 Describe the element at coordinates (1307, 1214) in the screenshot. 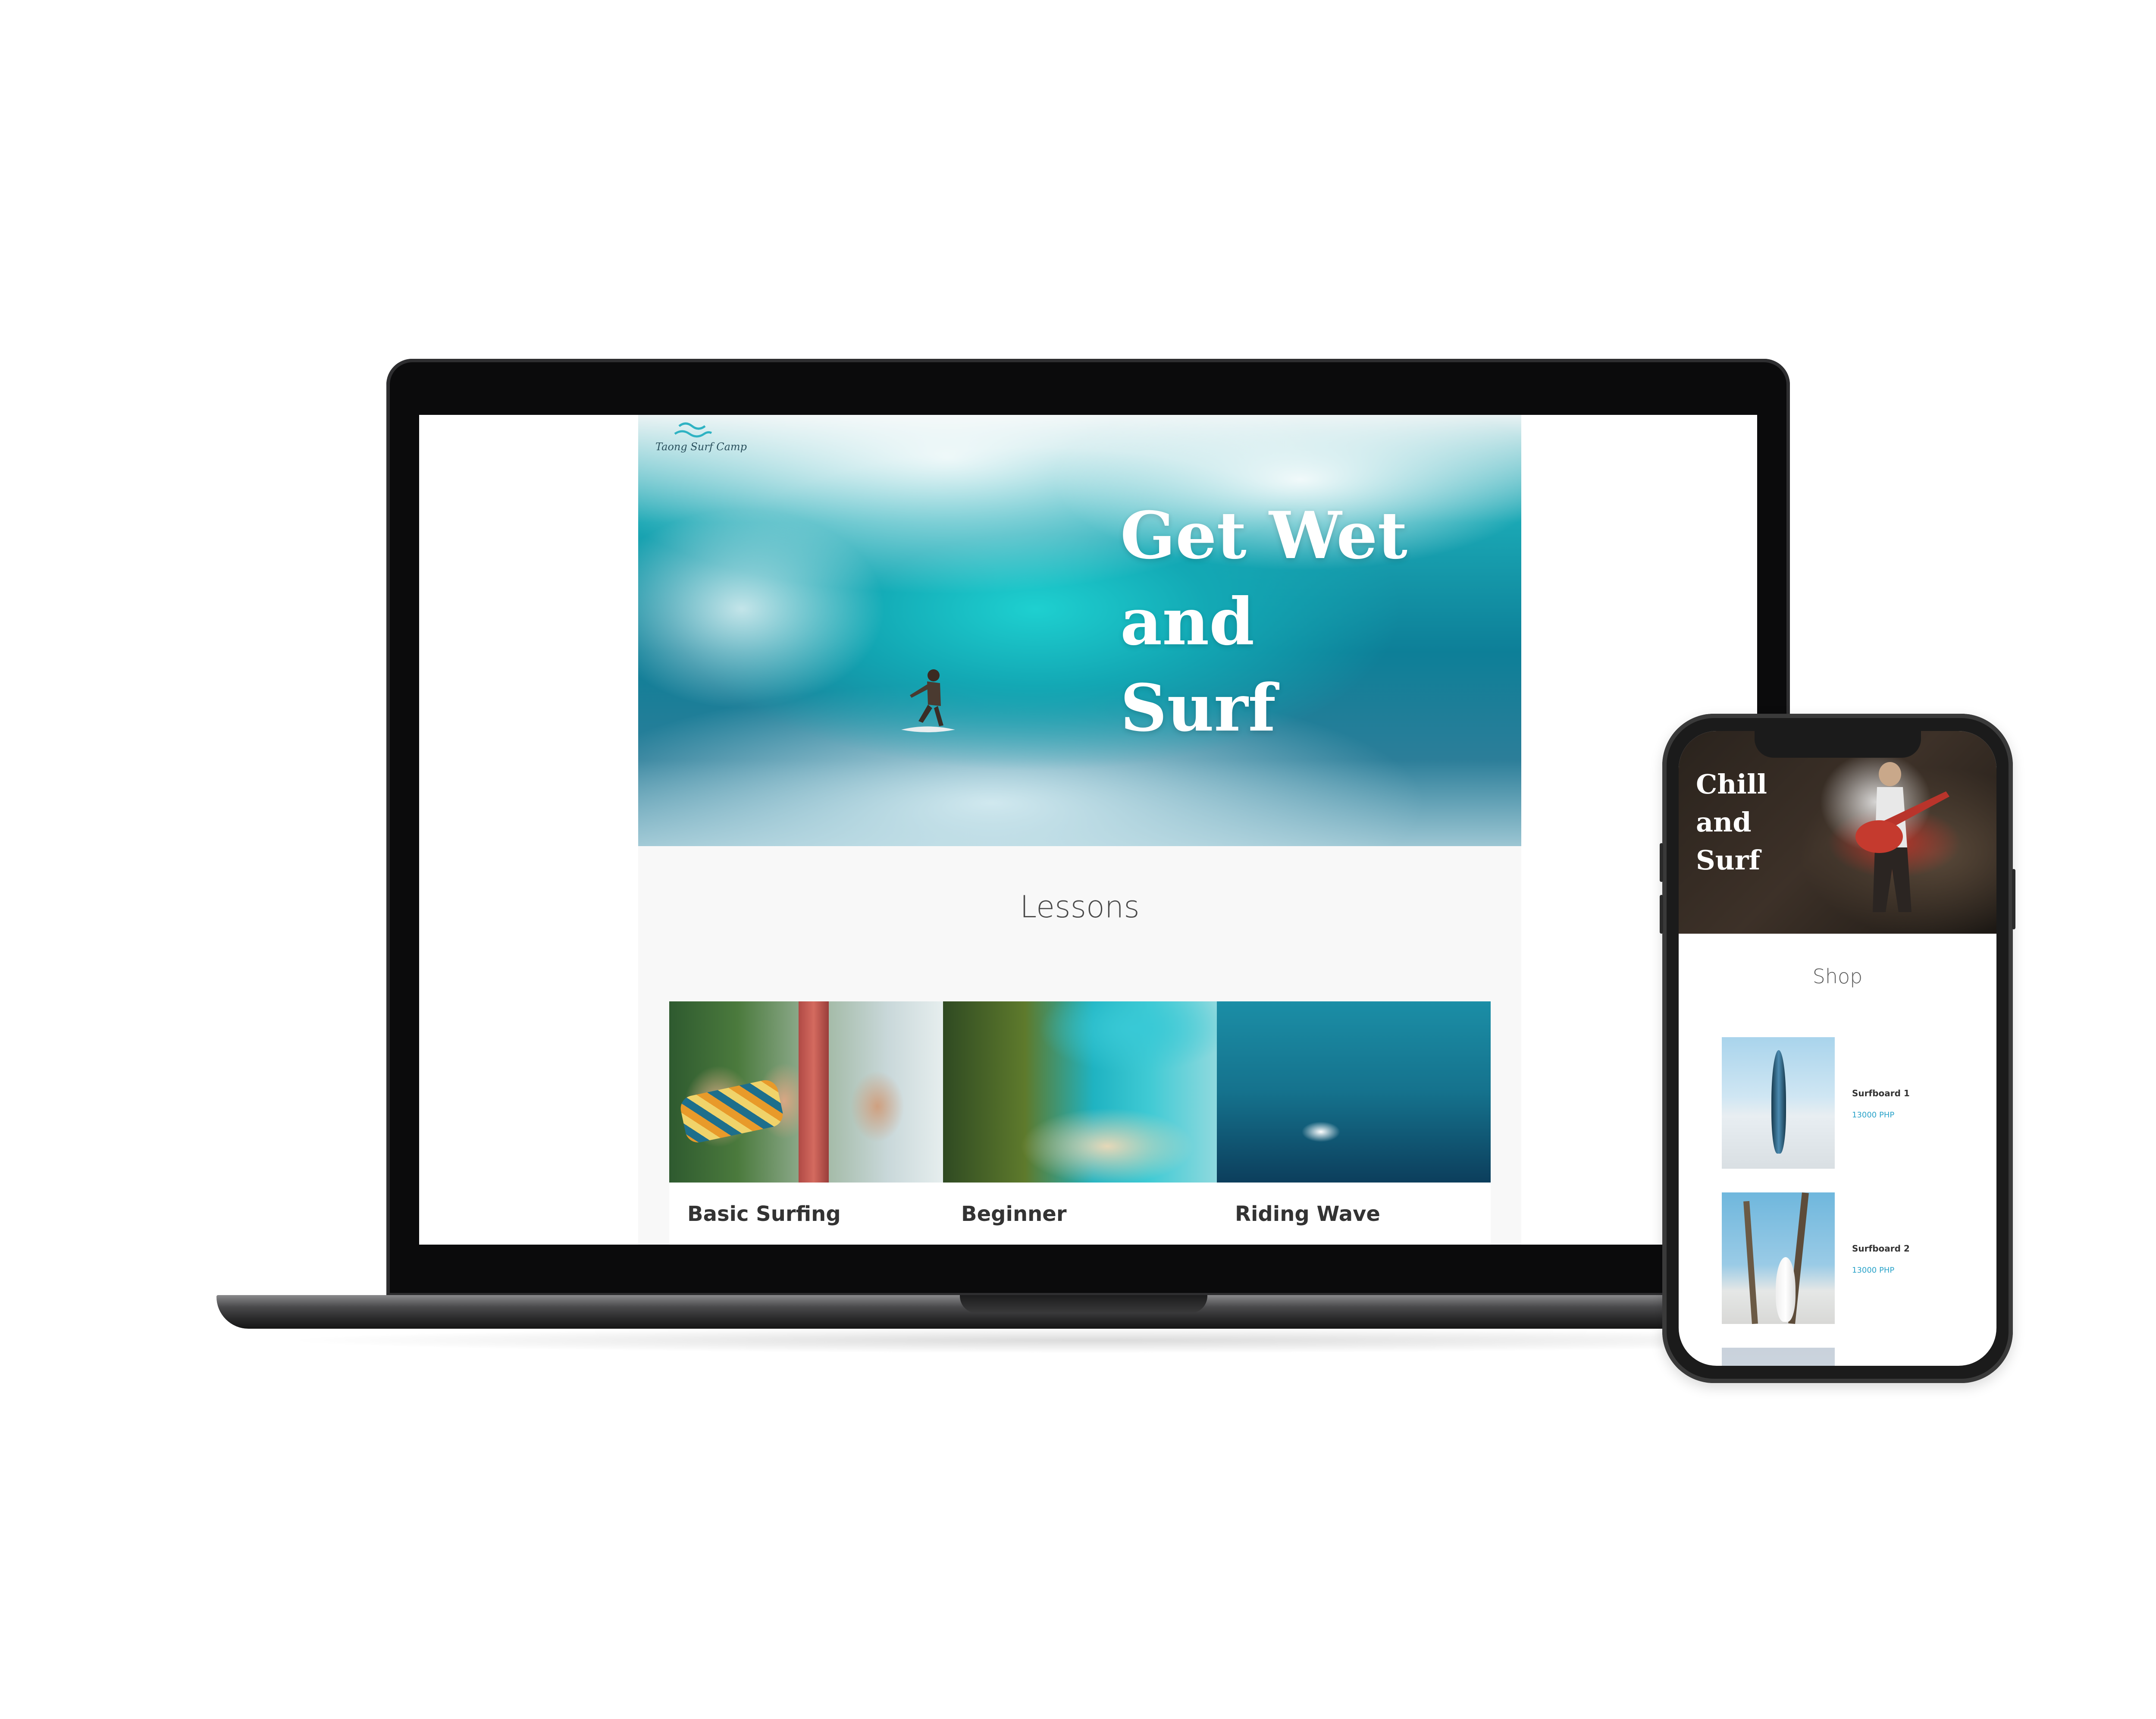

I see `lesson-card-label: Riding Wave` at that location.